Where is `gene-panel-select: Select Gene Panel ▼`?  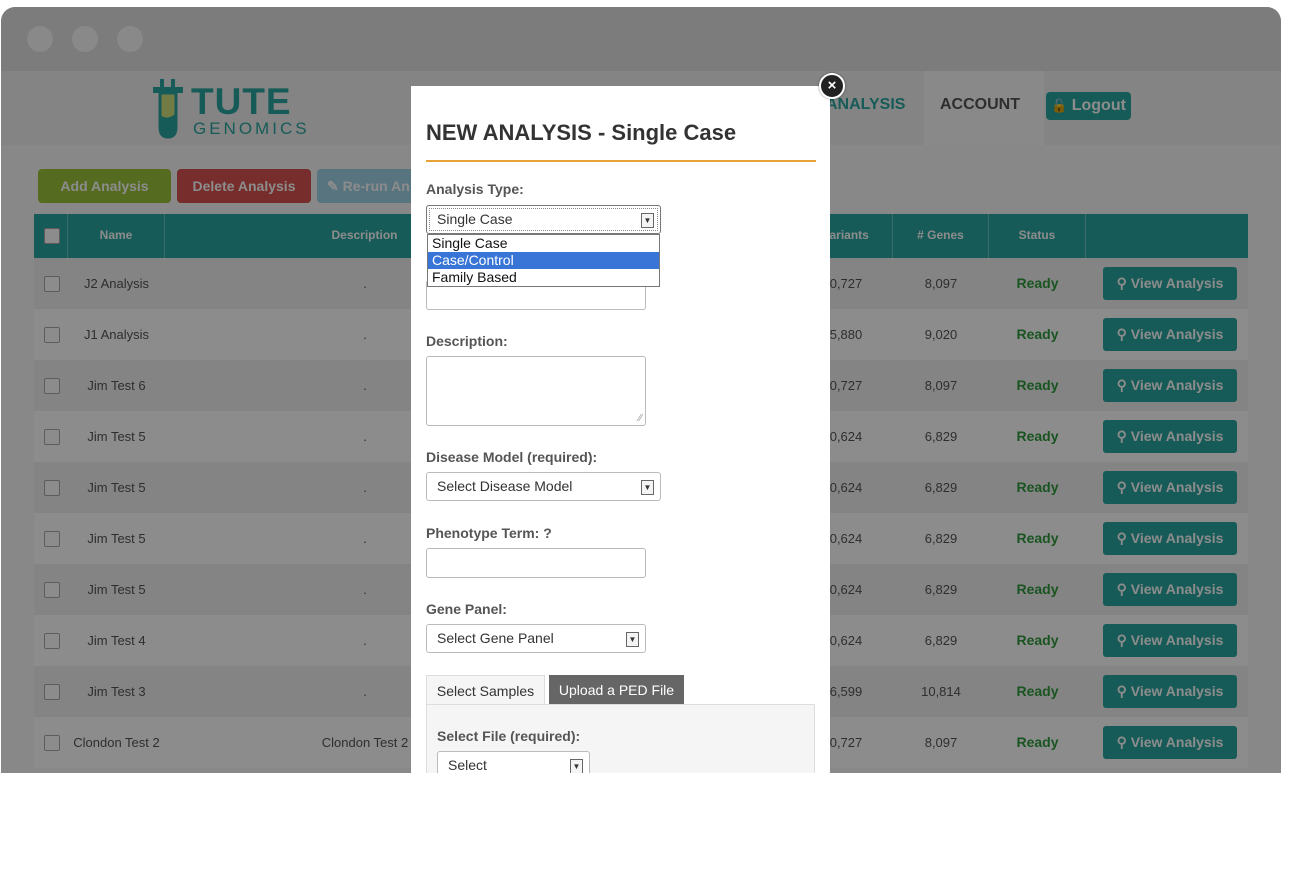
gene-panel-select: Select Gene Panel ▼ is located at coordinates (536, 638).